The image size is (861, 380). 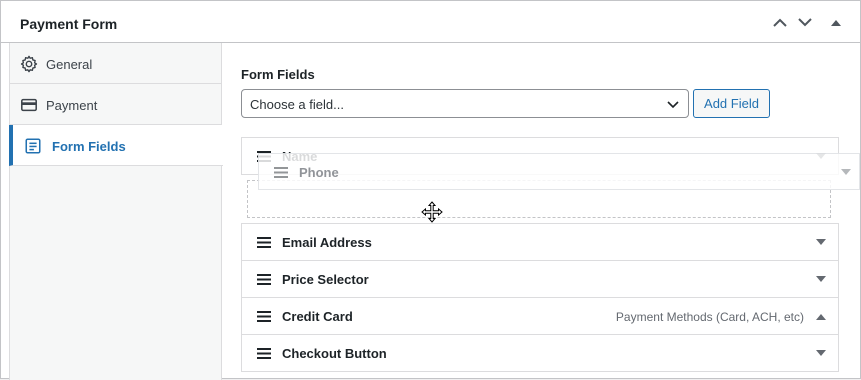 What do you see at coordinates (327, 242) in the screenshot?
I see `field-label: Email Address` at bounding box center [327, 242].